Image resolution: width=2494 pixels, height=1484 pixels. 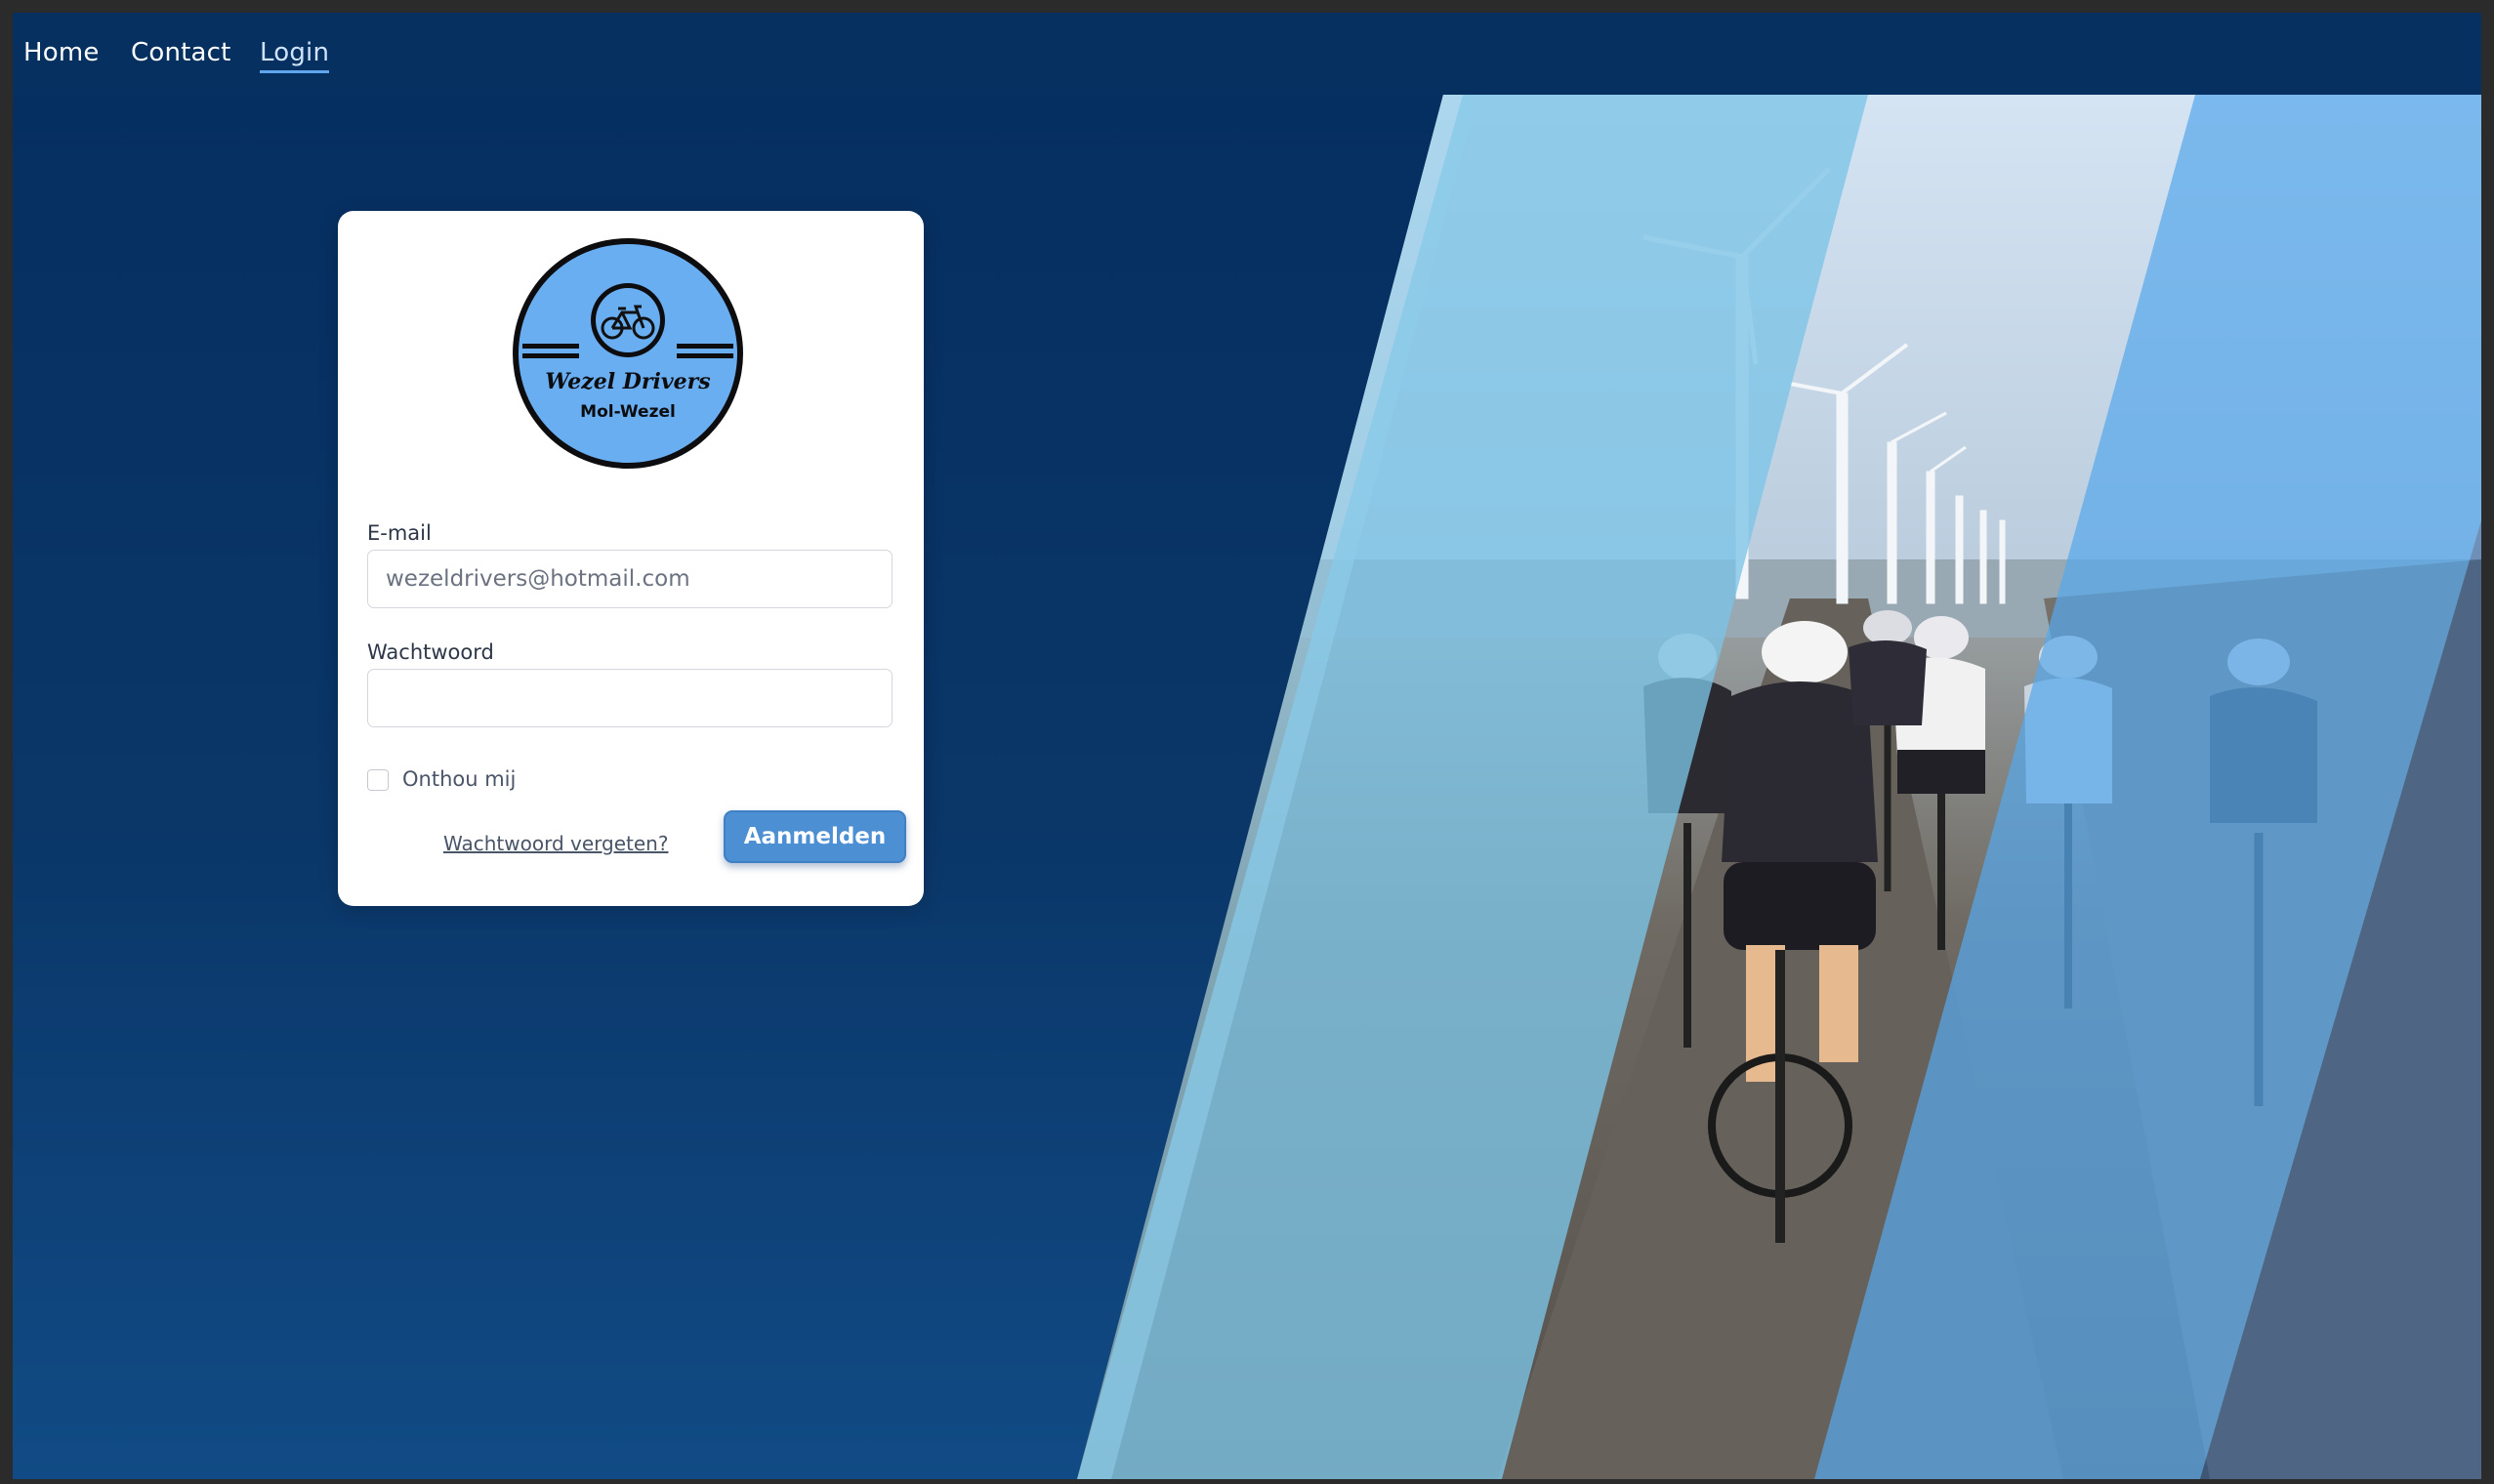 What do you see at coordinates (555, 844) in the screenshot?
I see `forgot-password-link: Wachtwoord vergeten?` at bounding box center [555, 844].